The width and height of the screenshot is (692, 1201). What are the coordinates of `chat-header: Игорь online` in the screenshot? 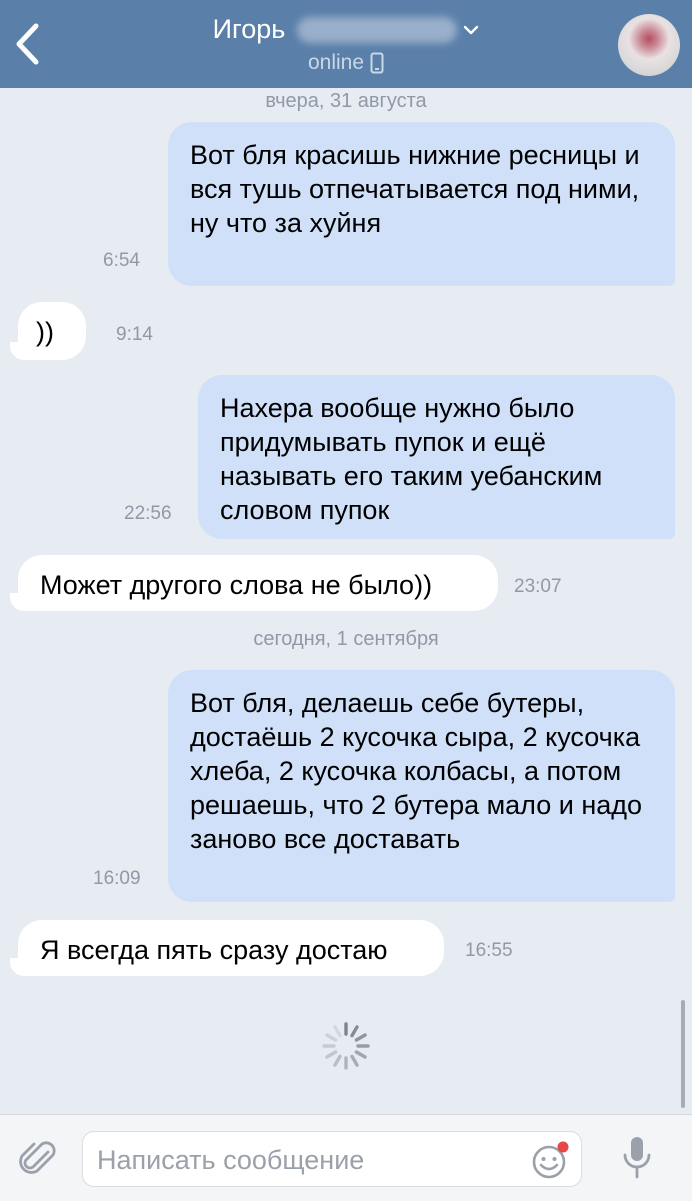 It's located at (346, 44).